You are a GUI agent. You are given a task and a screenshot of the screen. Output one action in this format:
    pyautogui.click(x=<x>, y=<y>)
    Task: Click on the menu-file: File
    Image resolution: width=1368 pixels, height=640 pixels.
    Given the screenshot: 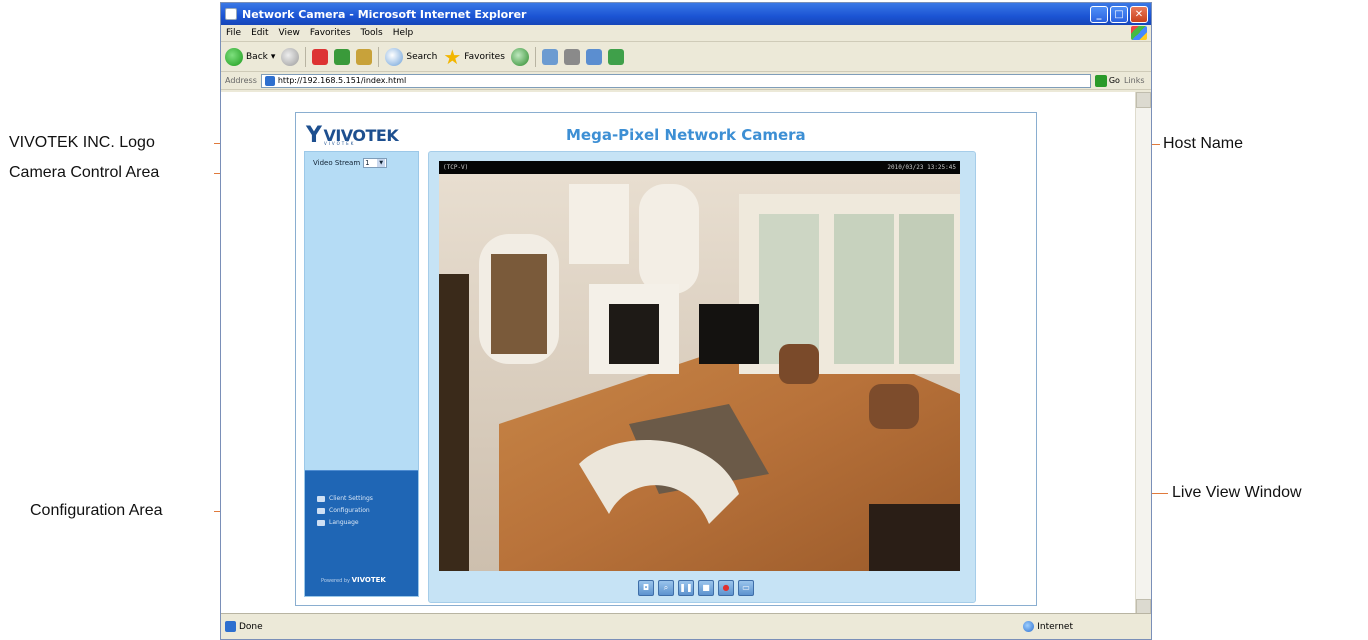 What is the action you would take?
    pyautogui.click(x=233, y=33)
    